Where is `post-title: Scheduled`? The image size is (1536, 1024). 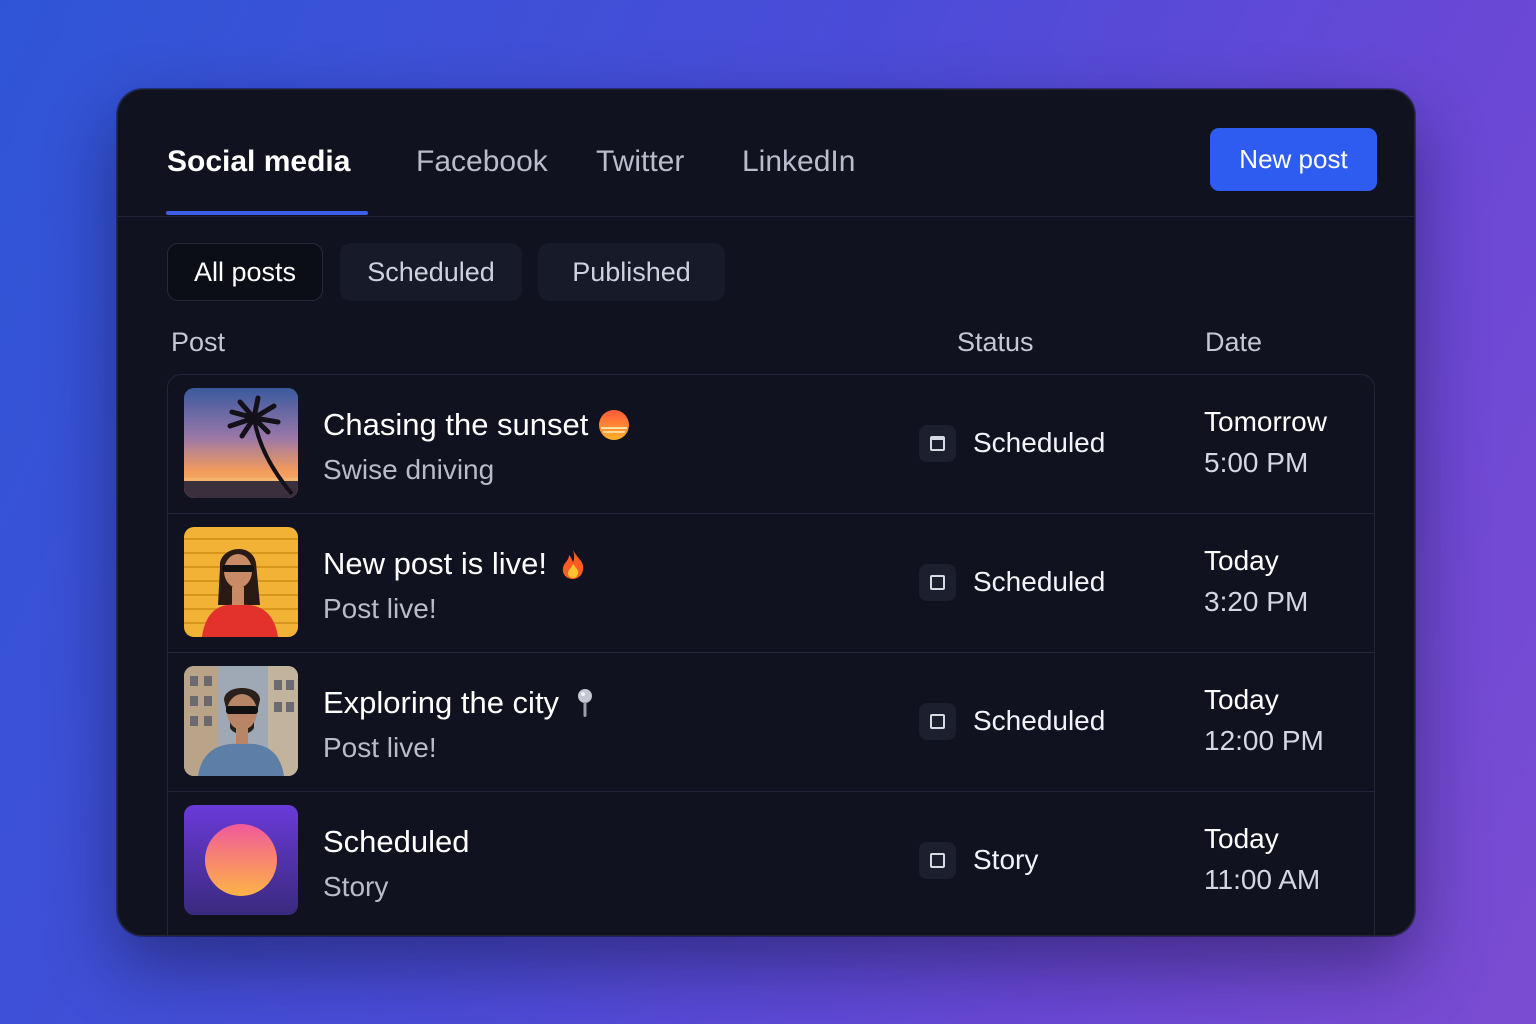
post-title: Scheduled is located at coordinates (396, 842).